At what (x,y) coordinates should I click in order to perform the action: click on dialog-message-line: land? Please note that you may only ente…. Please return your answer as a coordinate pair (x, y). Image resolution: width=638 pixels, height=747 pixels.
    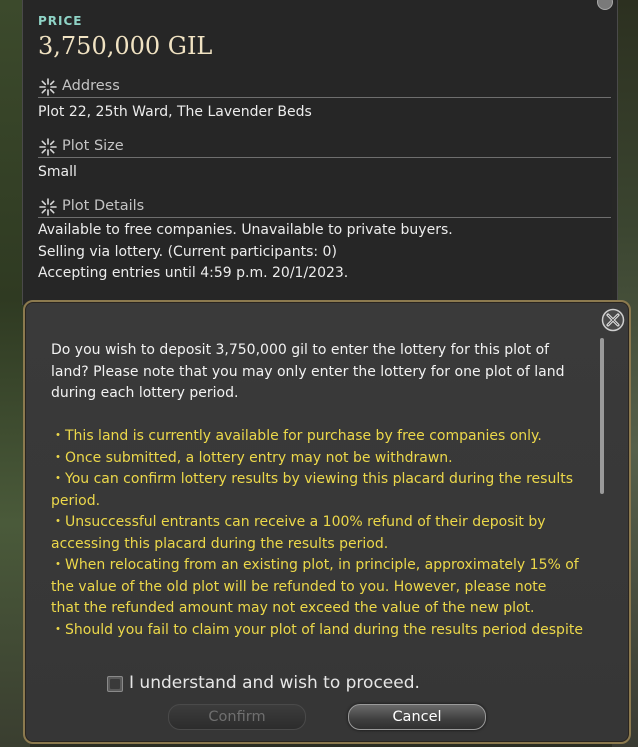
    Looking at the image, I should click on (308, 371).